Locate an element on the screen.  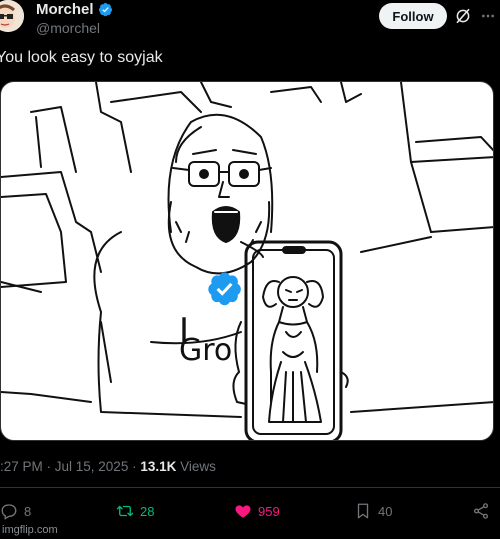
bookmark-count: 40 is located at coordinates (385, 511).